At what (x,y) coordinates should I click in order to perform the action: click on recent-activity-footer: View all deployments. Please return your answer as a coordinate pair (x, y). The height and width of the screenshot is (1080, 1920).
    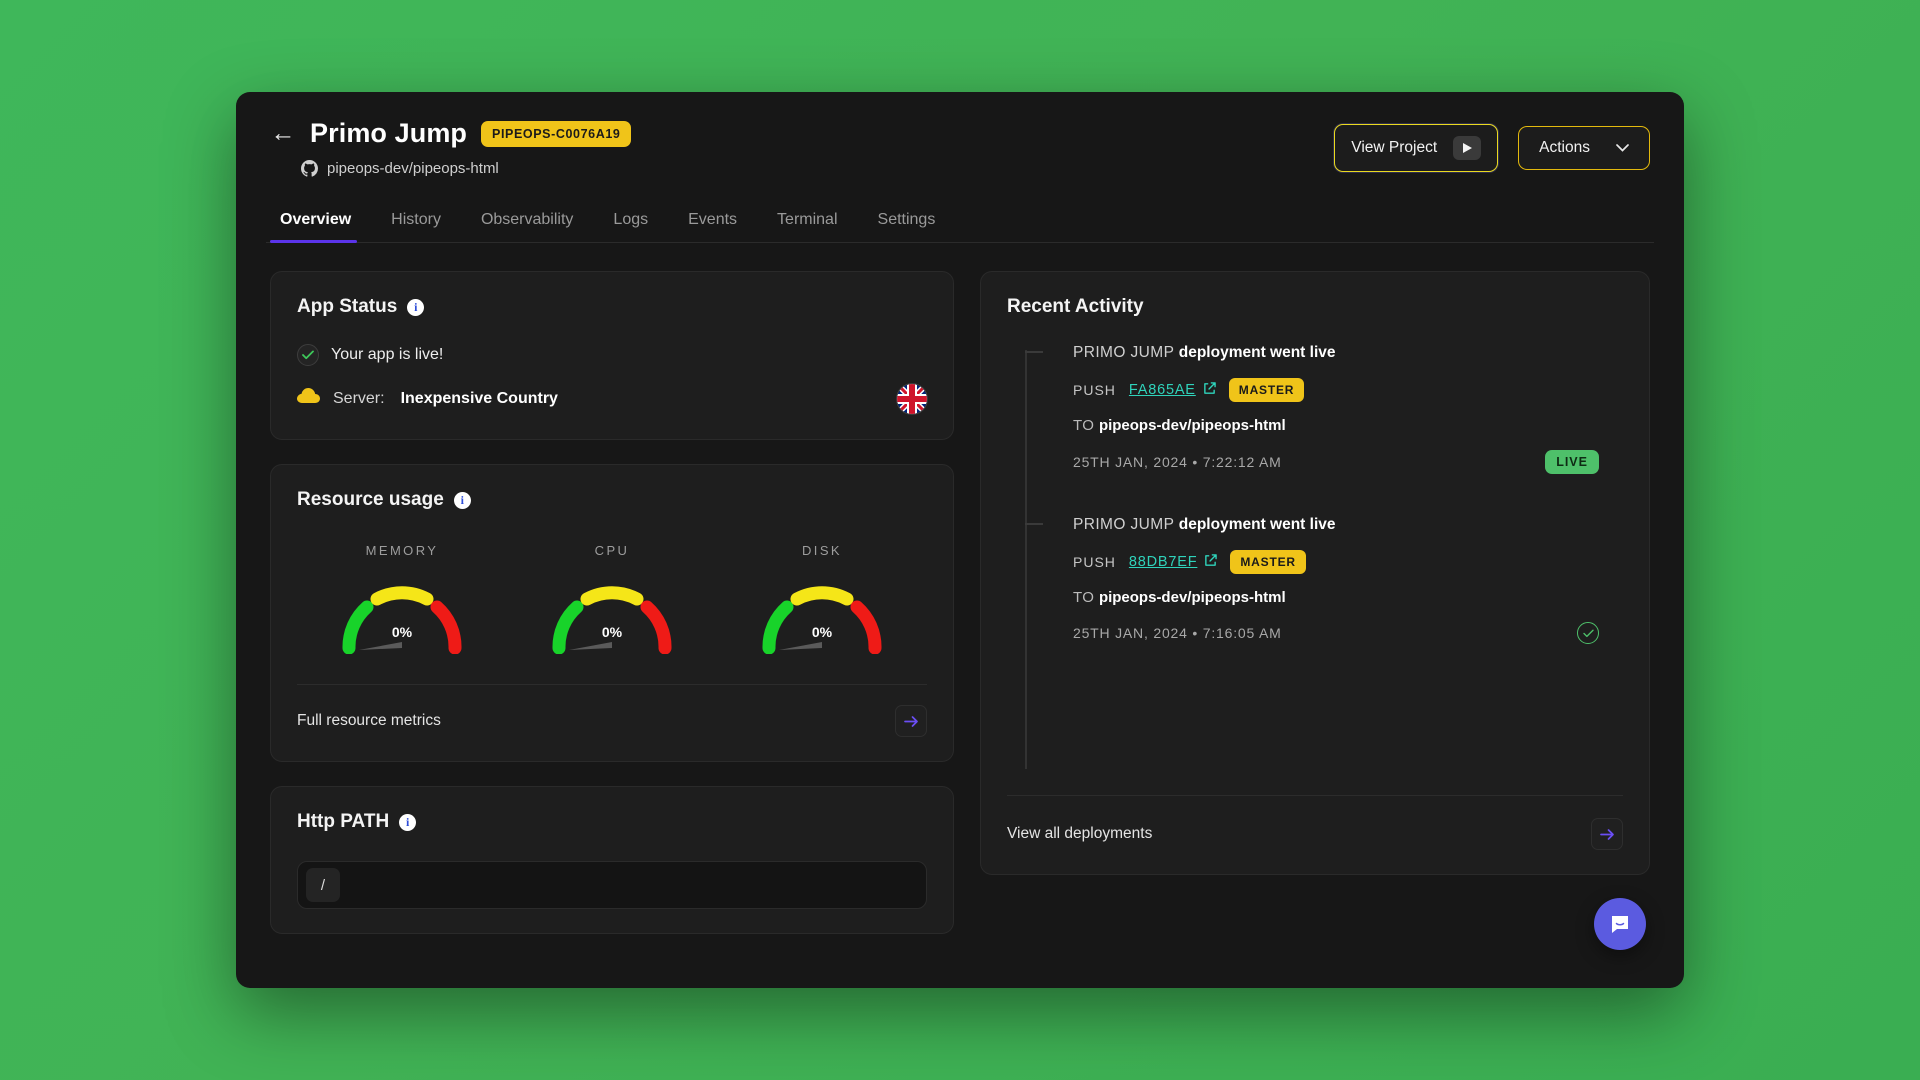
    Looking at the image, I should click on (1315, 834).